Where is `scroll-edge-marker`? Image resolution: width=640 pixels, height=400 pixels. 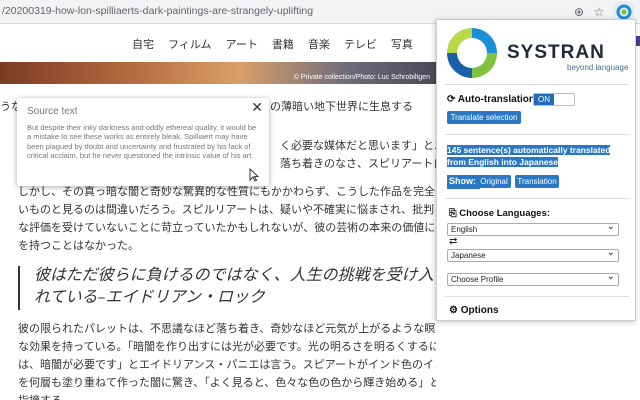
scroll-edge-marker is located at coordinates (638, 41).